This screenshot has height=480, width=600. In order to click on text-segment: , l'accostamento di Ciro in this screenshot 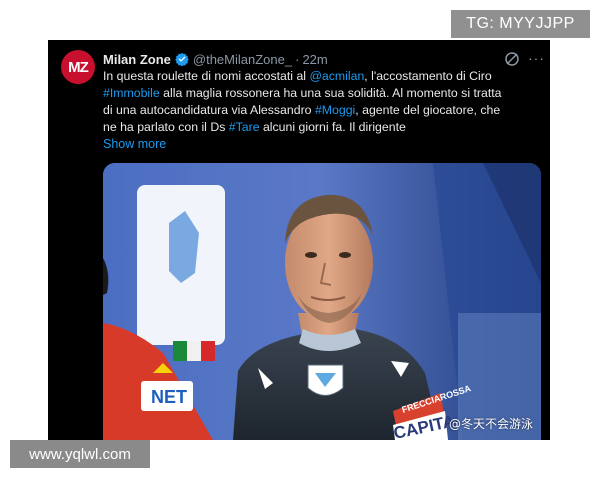, I will do `click(428, 76)`.